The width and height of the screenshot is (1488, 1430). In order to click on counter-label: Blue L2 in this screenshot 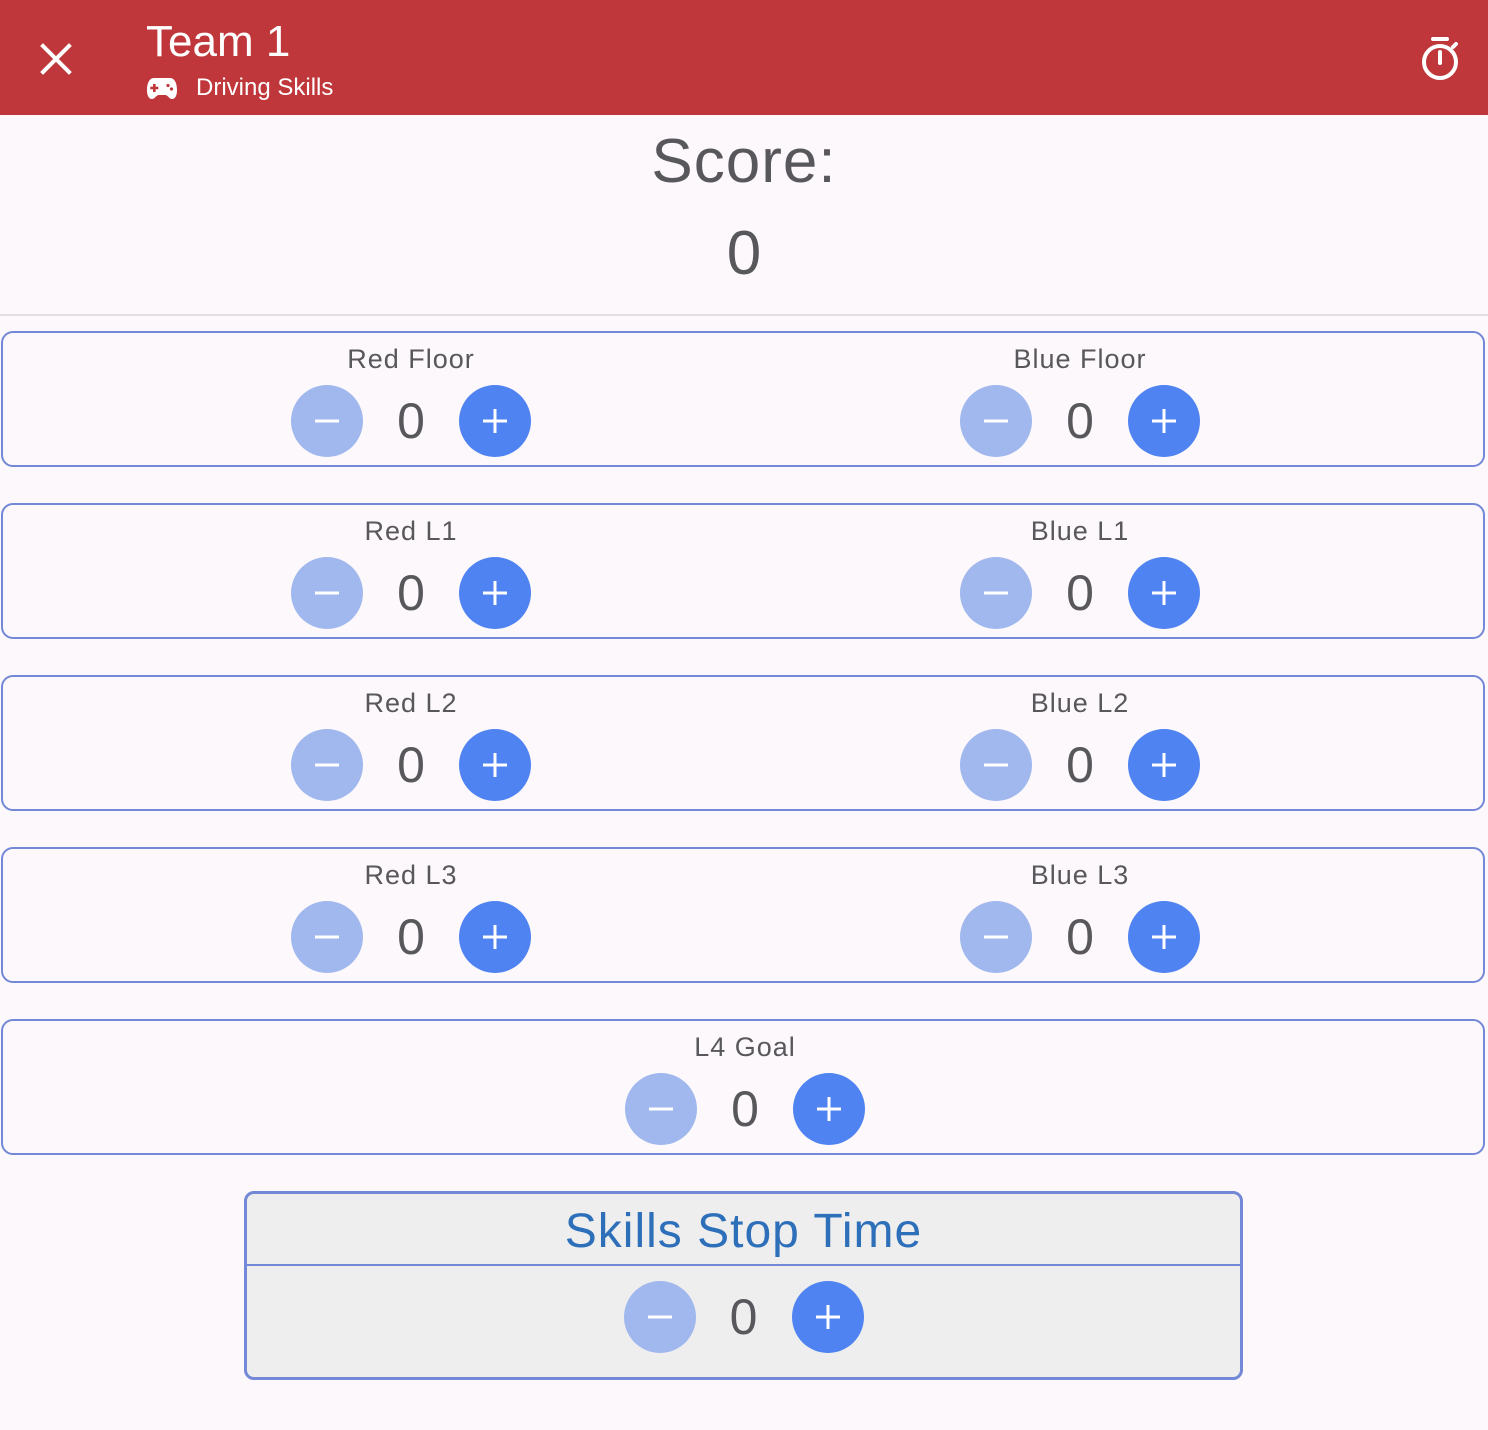, I will do `click(1080, 703)`.